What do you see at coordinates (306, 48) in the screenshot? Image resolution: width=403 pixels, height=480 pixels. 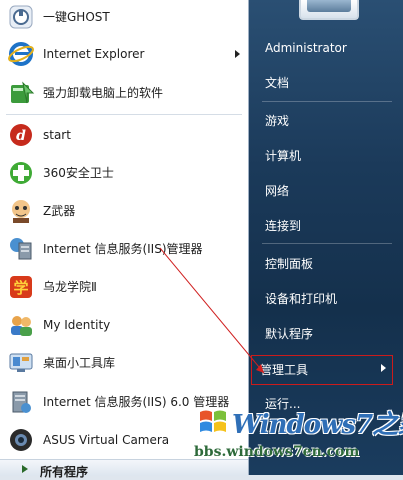 I see `places-label: Administrator` at bounding box center [306, 48].